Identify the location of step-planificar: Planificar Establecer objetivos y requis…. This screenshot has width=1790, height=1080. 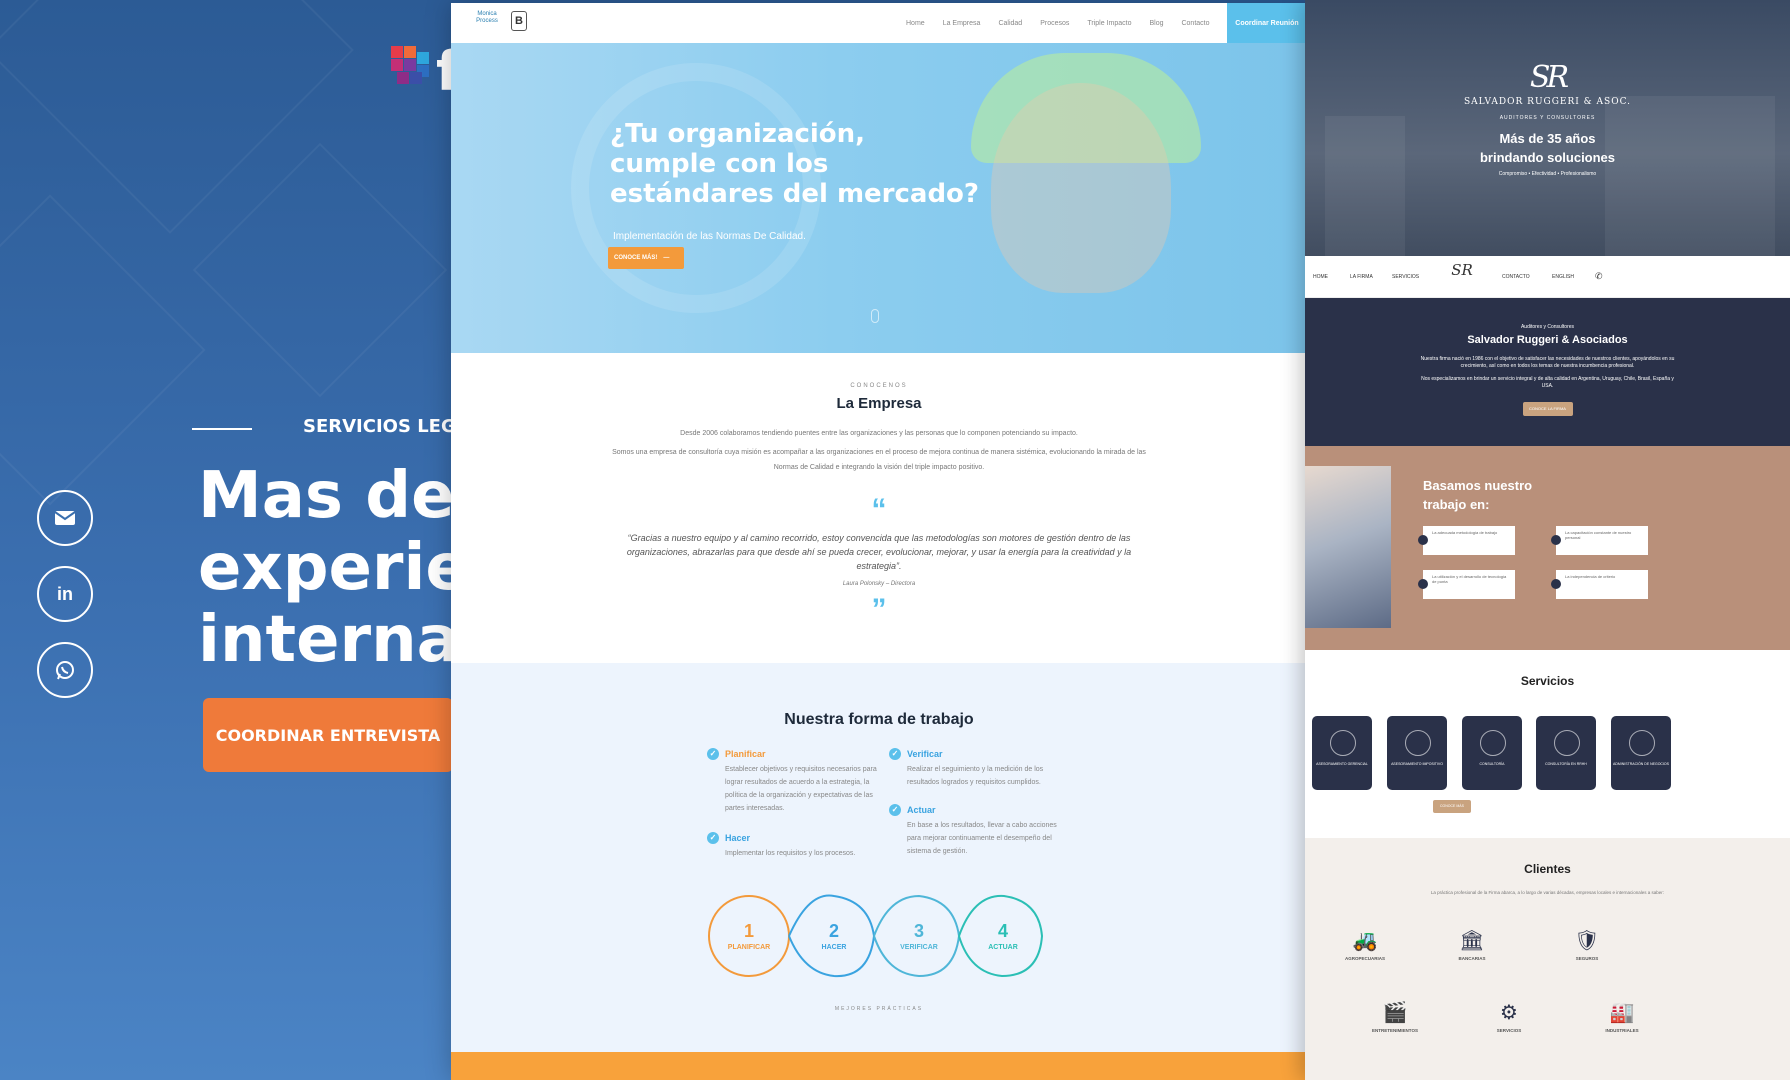
(792, 781).